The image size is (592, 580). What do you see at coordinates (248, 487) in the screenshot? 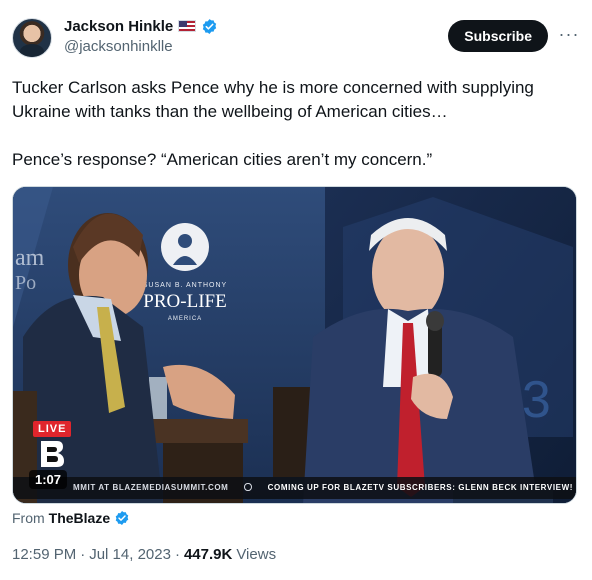
I see `ticker-separator-icon` at bounding box center [248, 487].